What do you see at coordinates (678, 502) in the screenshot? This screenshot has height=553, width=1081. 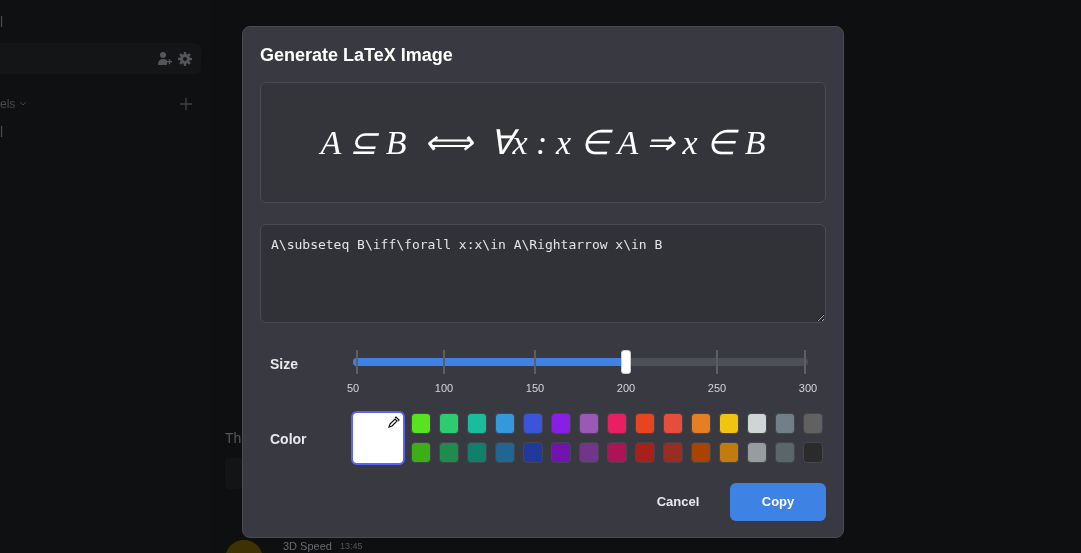 I see `cancel-button: Cancel` at bounding box center [678, 502].